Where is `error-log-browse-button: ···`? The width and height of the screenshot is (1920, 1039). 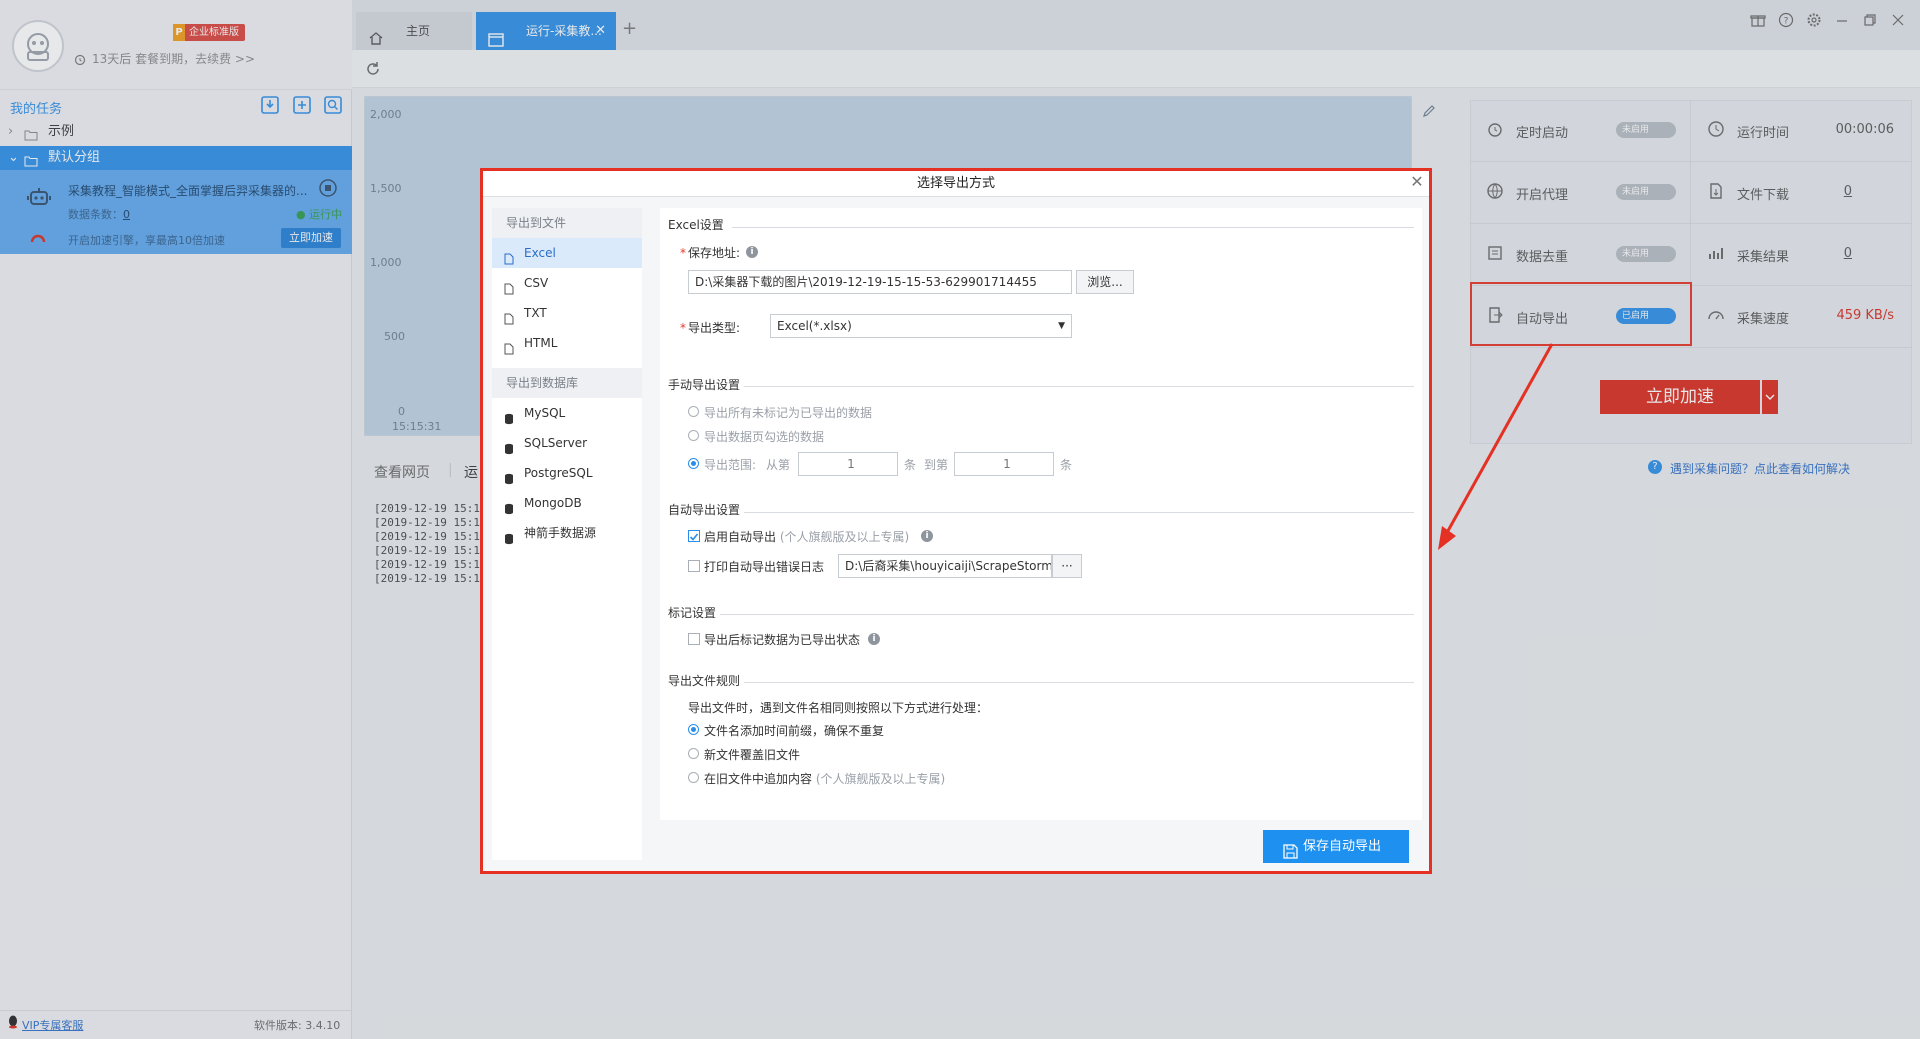 error-log-browse-button: ··· is located at coordinates (1067, 566).